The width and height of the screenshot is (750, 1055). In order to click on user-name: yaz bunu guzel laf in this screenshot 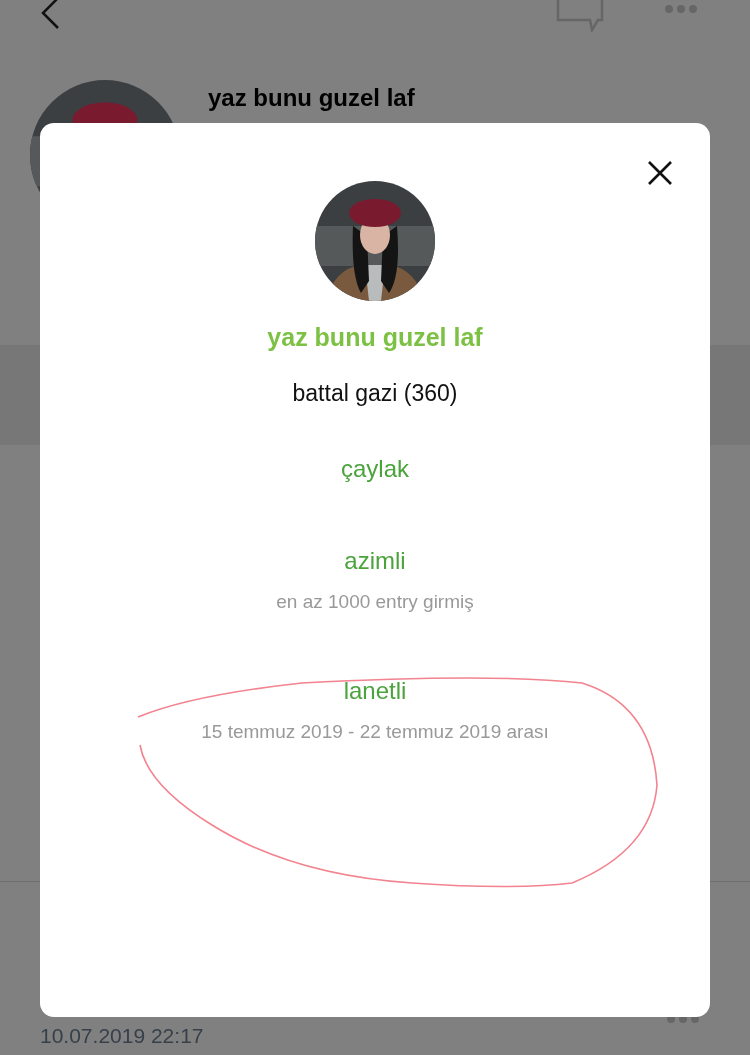, I will do `click(375, 337)`.